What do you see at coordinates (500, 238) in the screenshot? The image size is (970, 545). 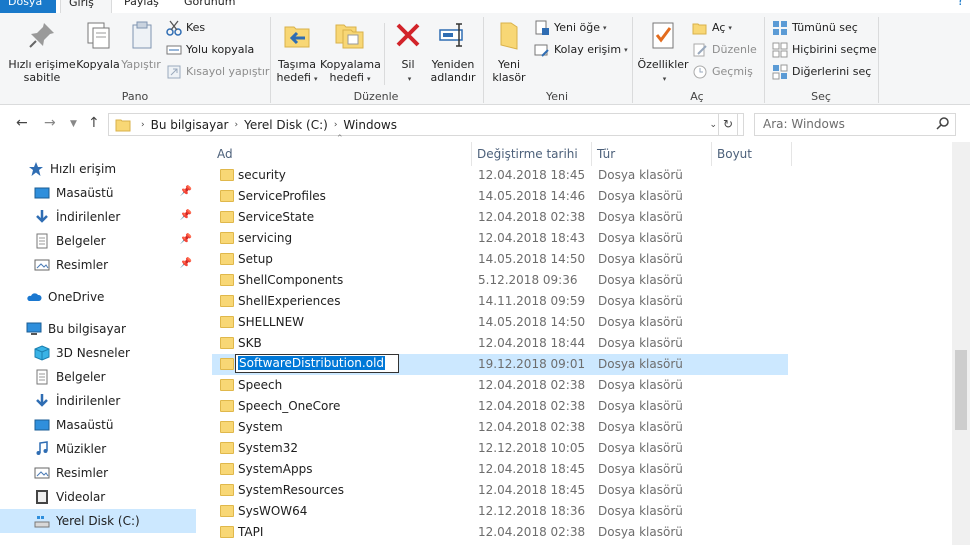 I see `table-row: servicing 12.04.2018 18:43 Dosya klasörü` at bounding box center [500, 238].